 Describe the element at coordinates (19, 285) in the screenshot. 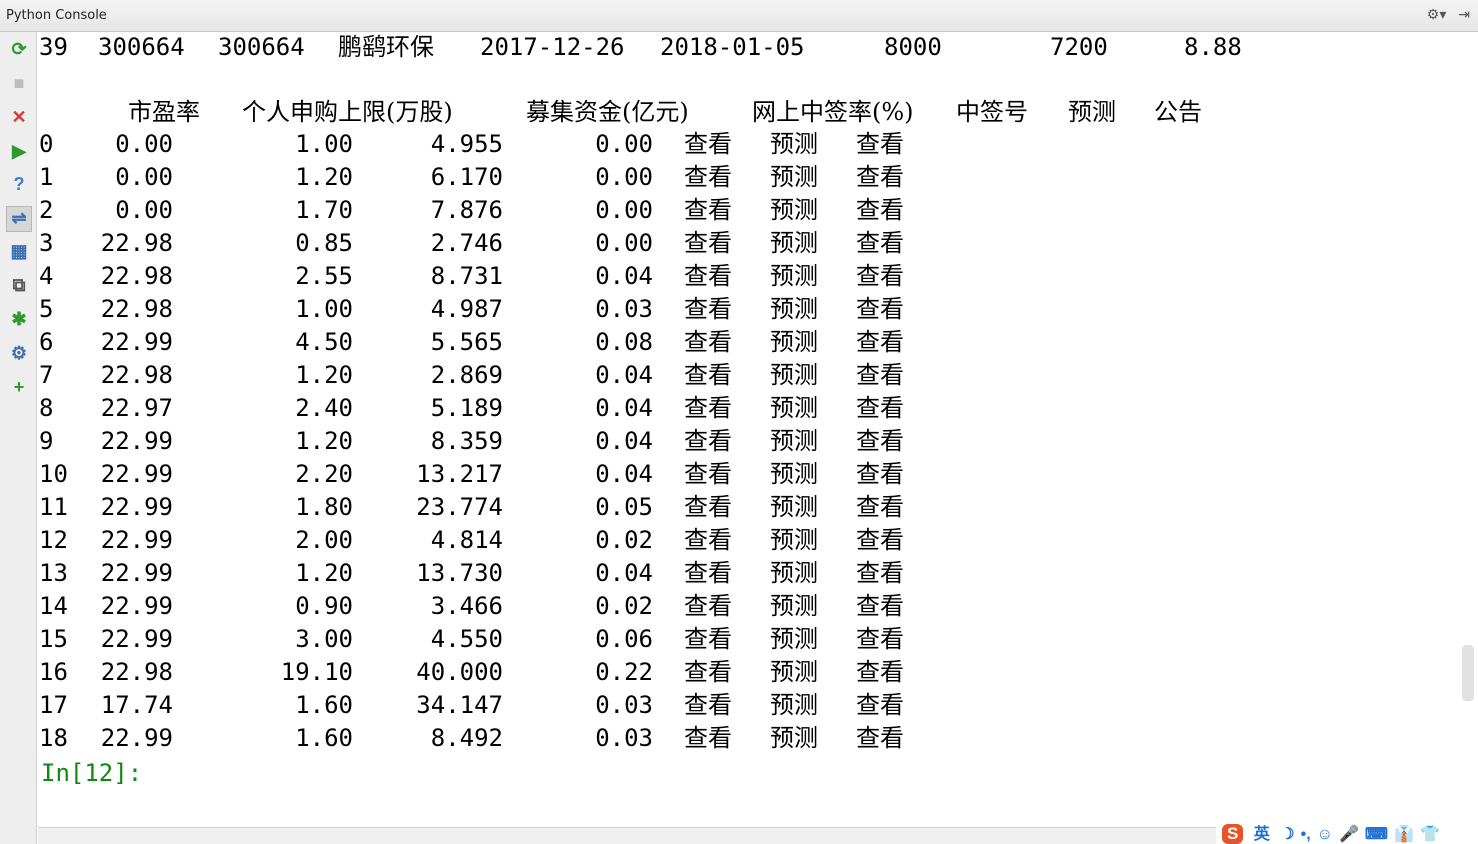

I see `attach-debugger-icon: ⧉` at that location.